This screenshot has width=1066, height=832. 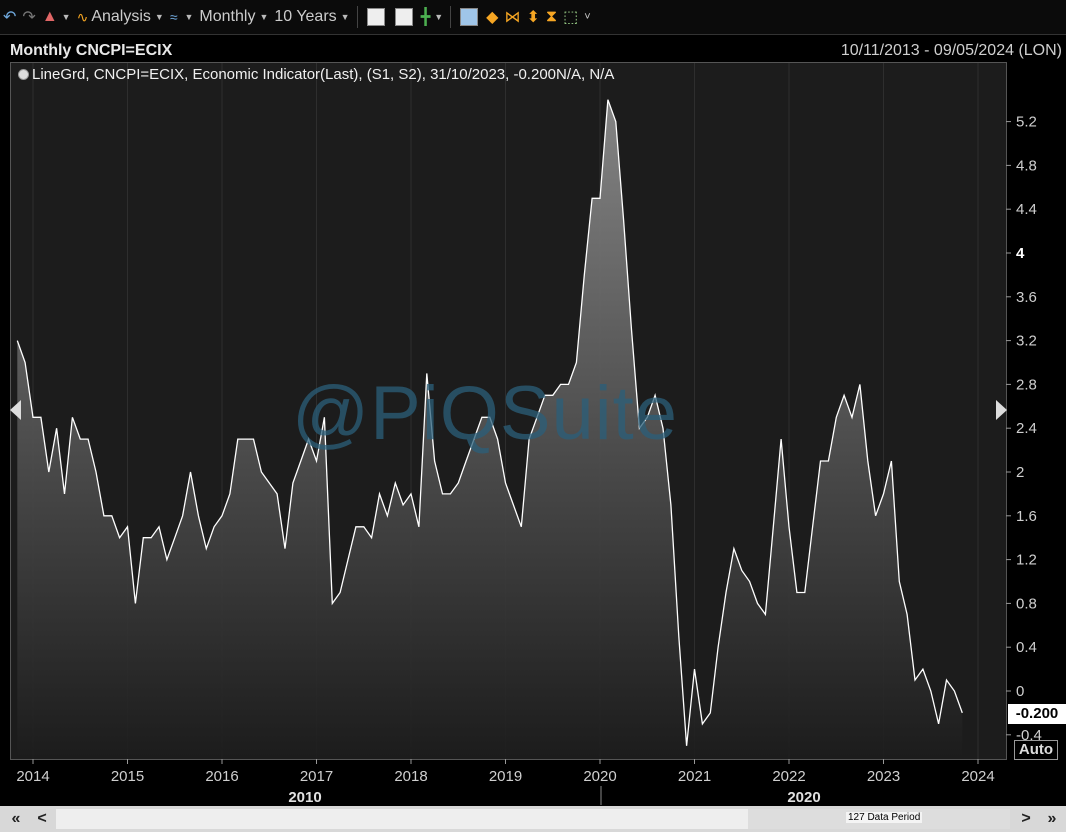 I want to click on x-tick-label: 2017, so click(x=316, y=776).